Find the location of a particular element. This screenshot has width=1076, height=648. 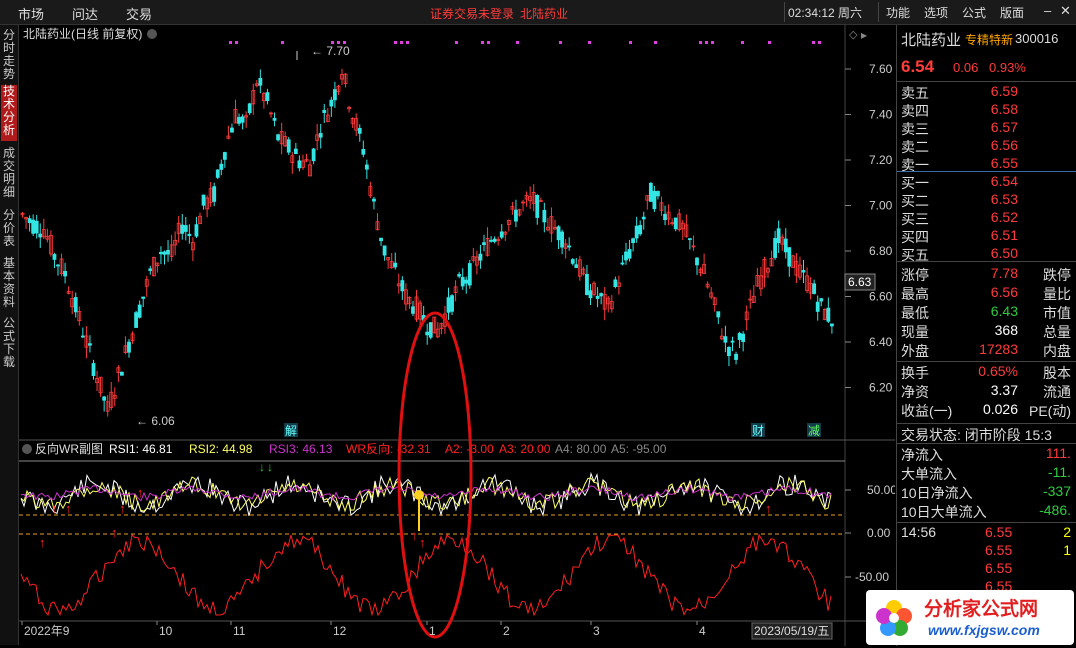

bid-row: 买二 6.53 is located at coordinates (959, 200).